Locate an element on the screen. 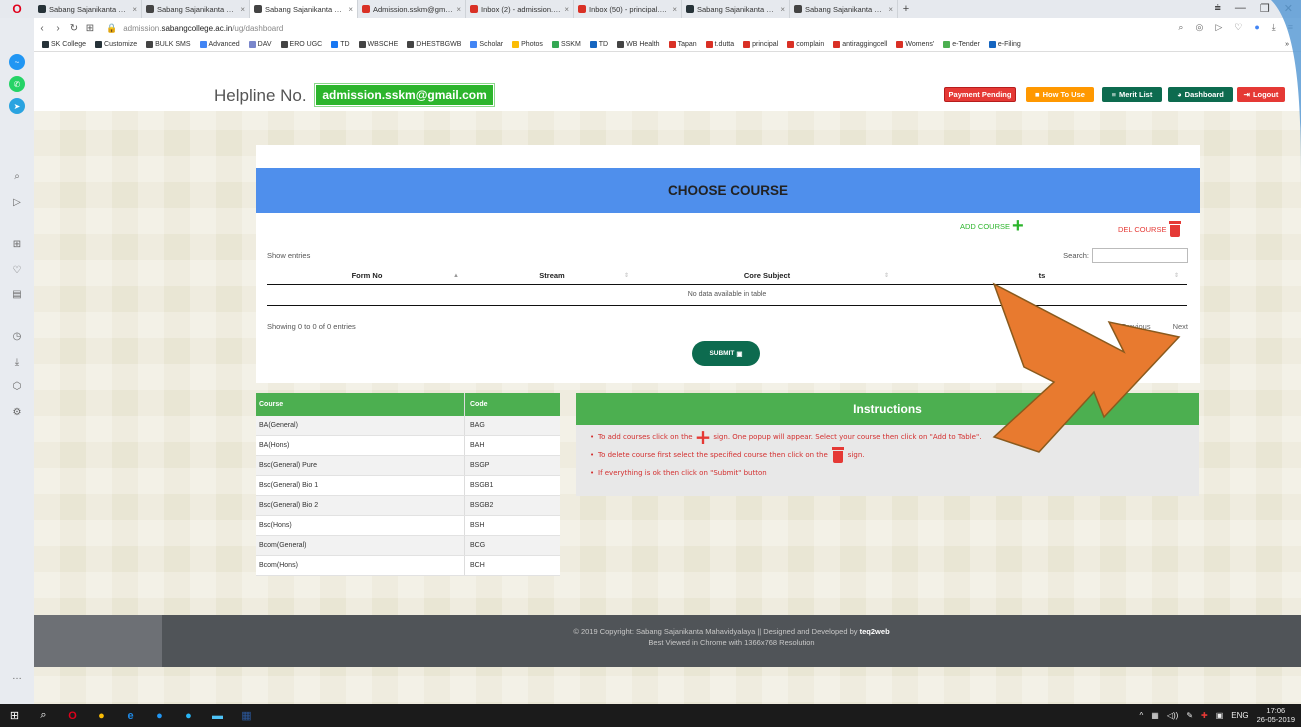 The height and width of the screenshot is (727, 1301). minimize-button: — is located at coordinates (1240, 8).